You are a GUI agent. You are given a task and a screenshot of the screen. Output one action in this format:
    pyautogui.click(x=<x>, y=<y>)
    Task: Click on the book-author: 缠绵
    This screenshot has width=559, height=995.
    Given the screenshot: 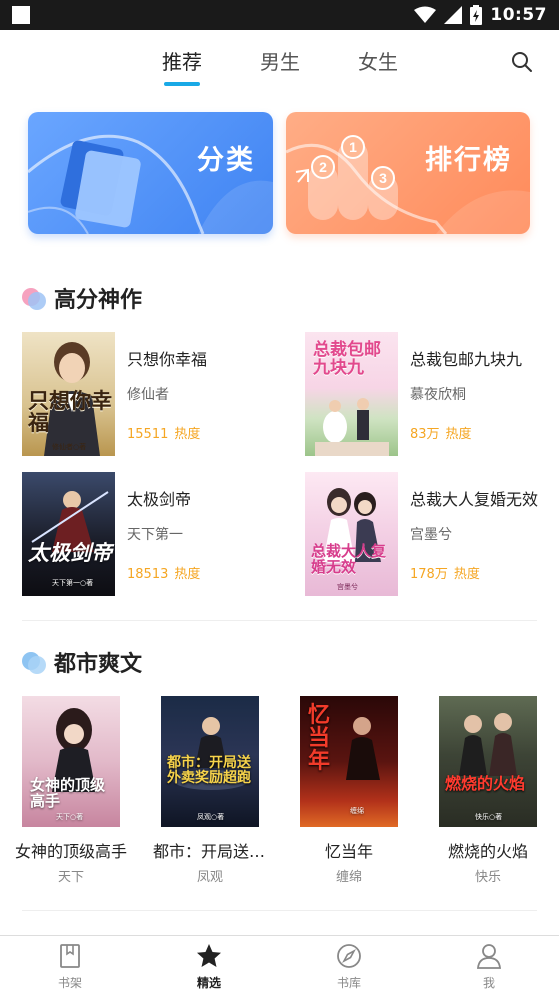 What is the action you would take?
    pyautogui.click(x=348, y=877)
    